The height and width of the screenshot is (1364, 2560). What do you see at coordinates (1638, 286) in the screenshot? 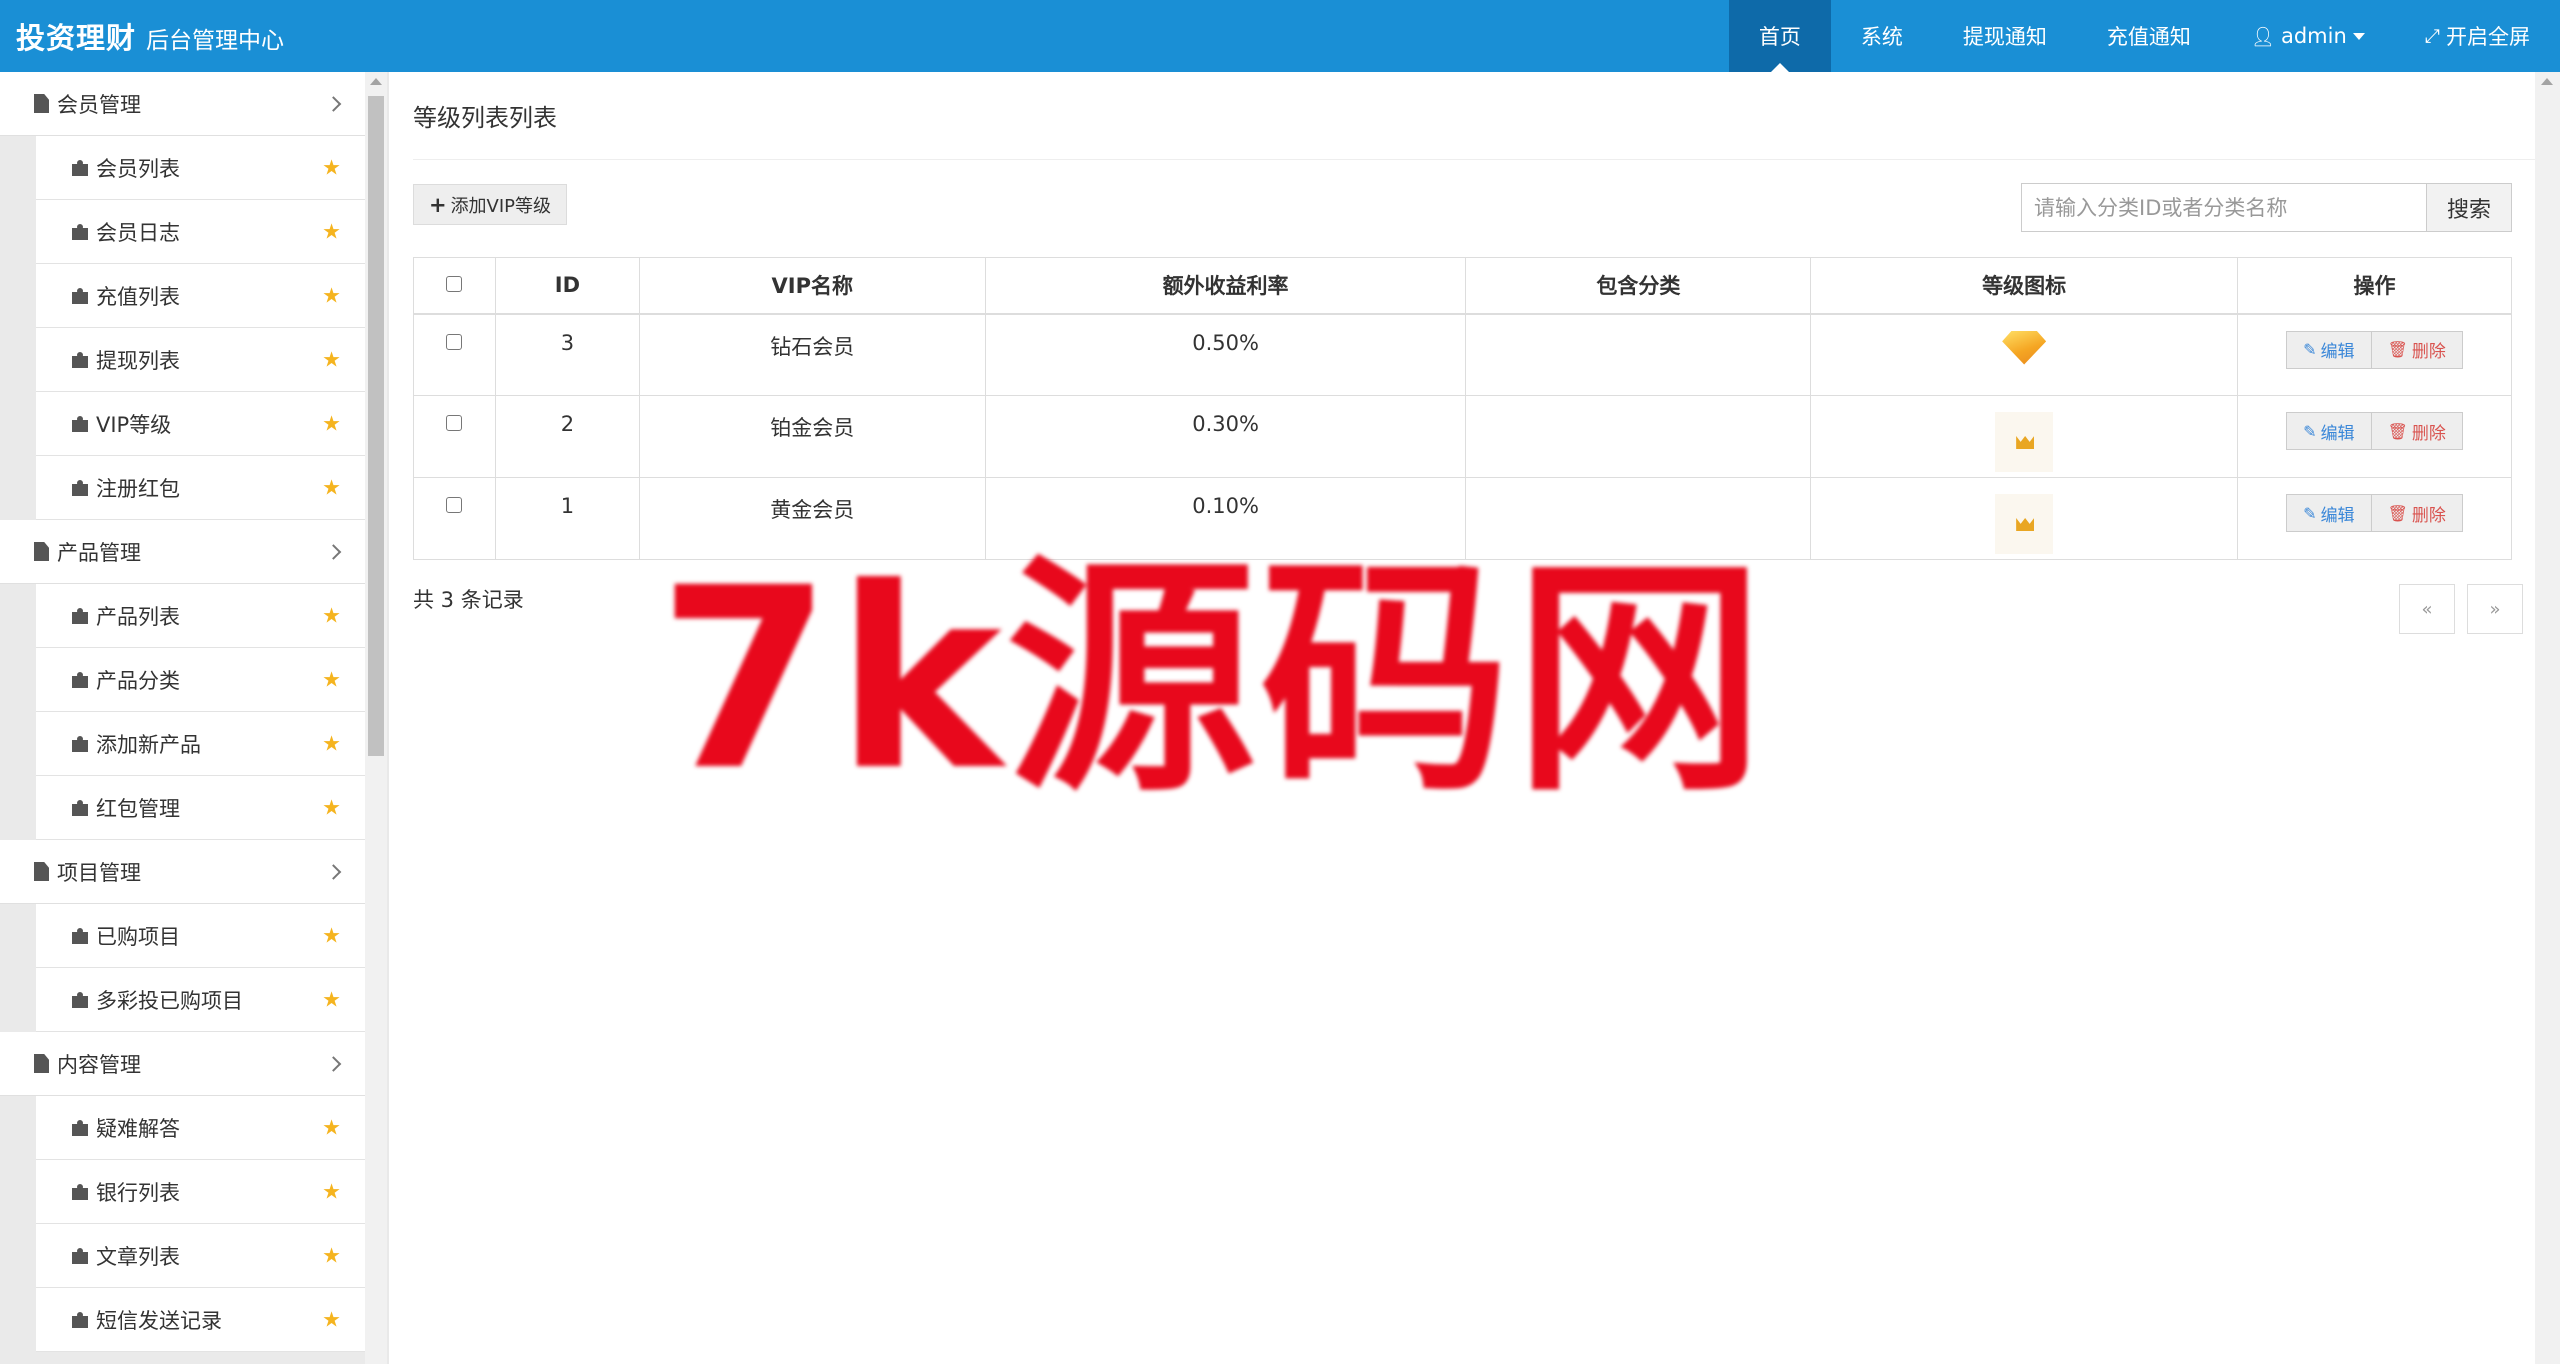
I see `col-header-category: 包含分类` at bounding box center [1638, 286].